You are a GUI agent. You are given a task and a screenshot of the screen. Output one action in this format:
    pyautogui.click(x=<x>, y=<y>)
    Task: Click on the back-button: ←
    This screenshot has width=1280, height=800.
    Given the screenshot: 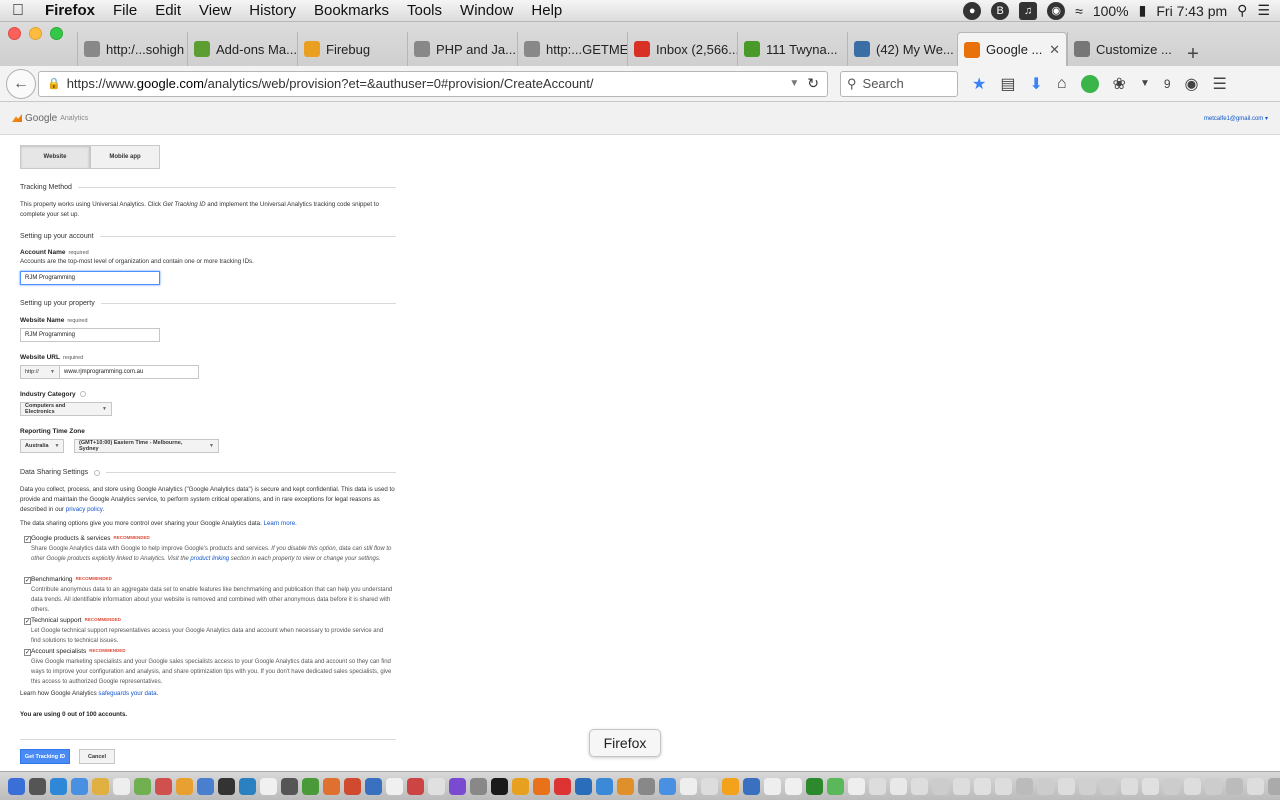 What is the action you would take?
    pyautogui.click(x=21, y=83)
    